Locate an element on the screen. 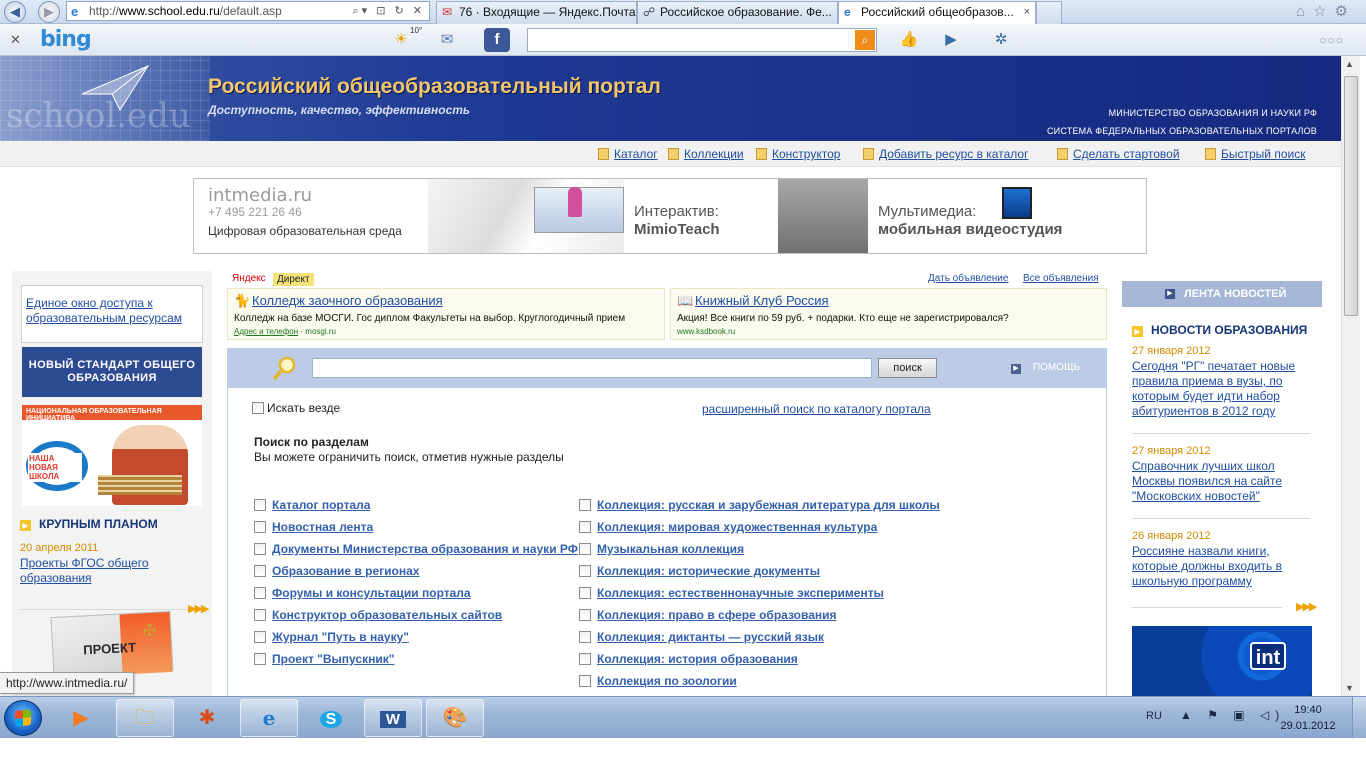 The width and height of the screenshot is (1366, 768). scrollbar-thumb is located at coordinates (1351, 196).